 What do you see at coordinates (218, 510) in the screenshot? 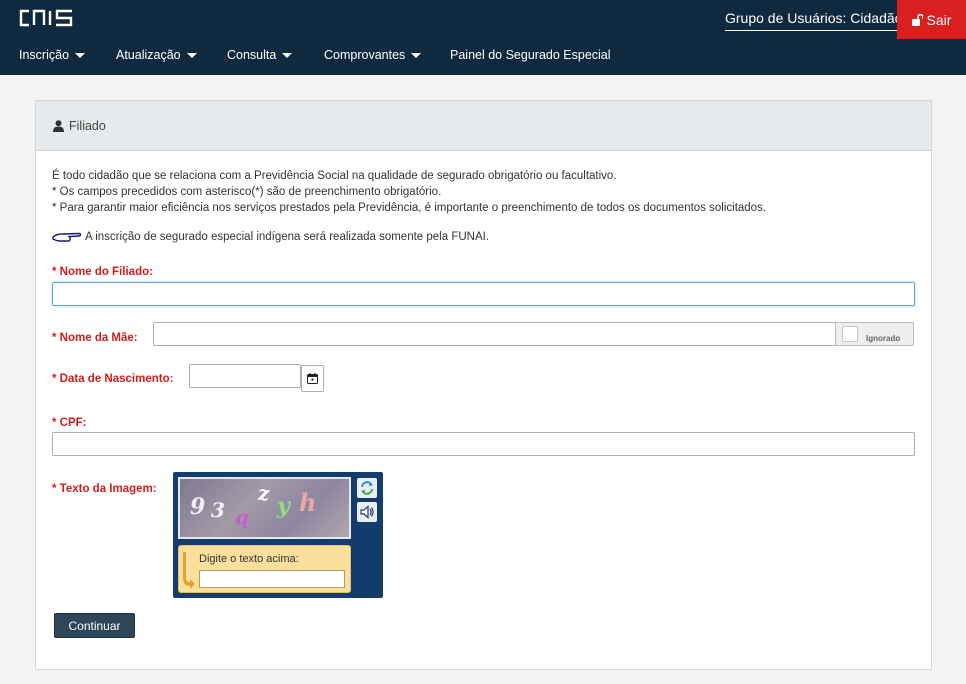
I see `captcha-char: 3` at bounding box center [218, 510].